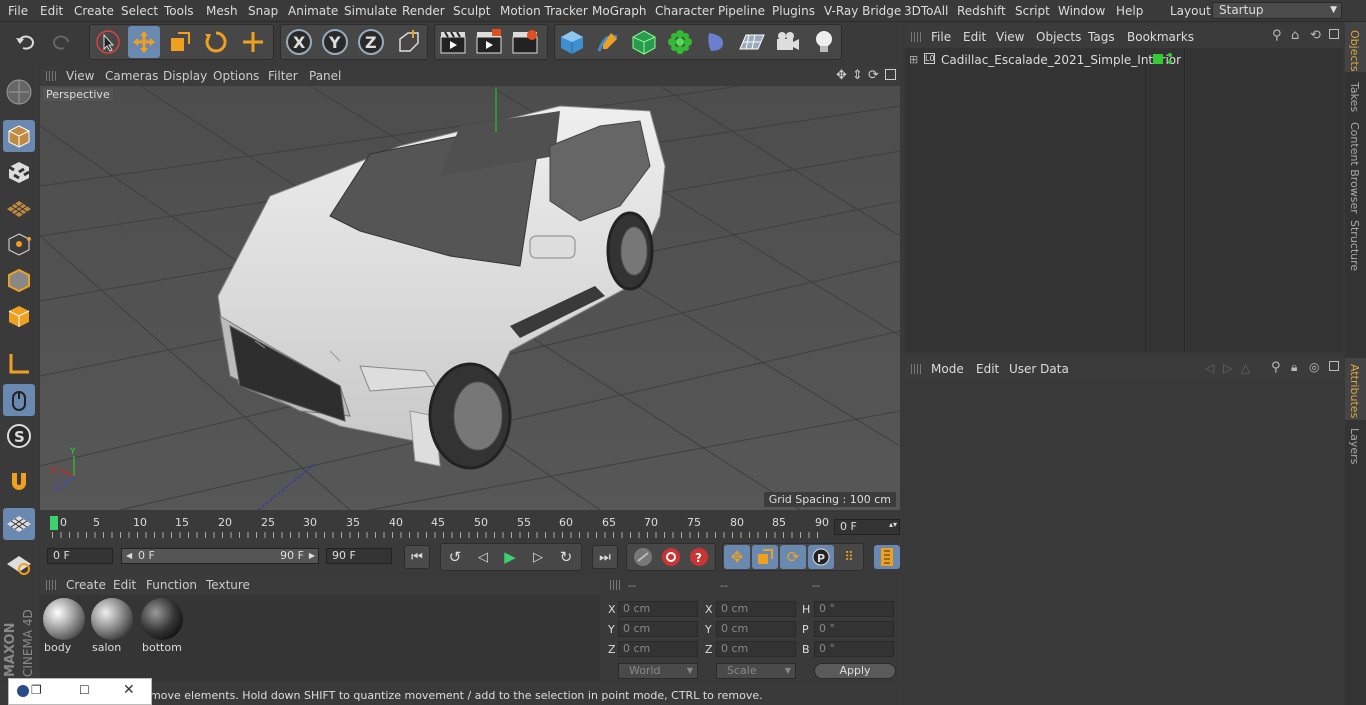 The height and width of the screenshot is (705, 1366). What do you see at coordinates (179, 11) in the screenshot?
I see `menu-tools: Tools` at bounding box center [179, 11].